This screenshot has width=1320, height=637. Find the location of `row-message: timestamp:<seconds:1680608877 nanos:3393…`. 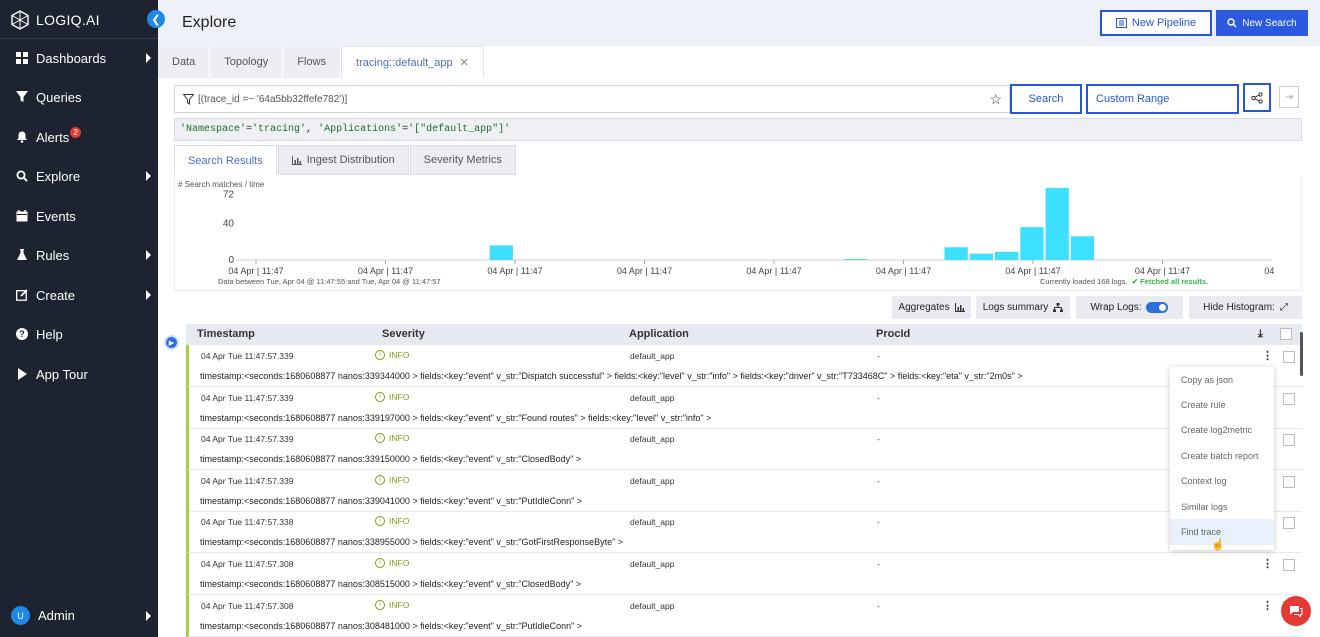

row-message: timestamp:<seconds:1680608877 nanos:3393… is located at coordinates (611, 376).